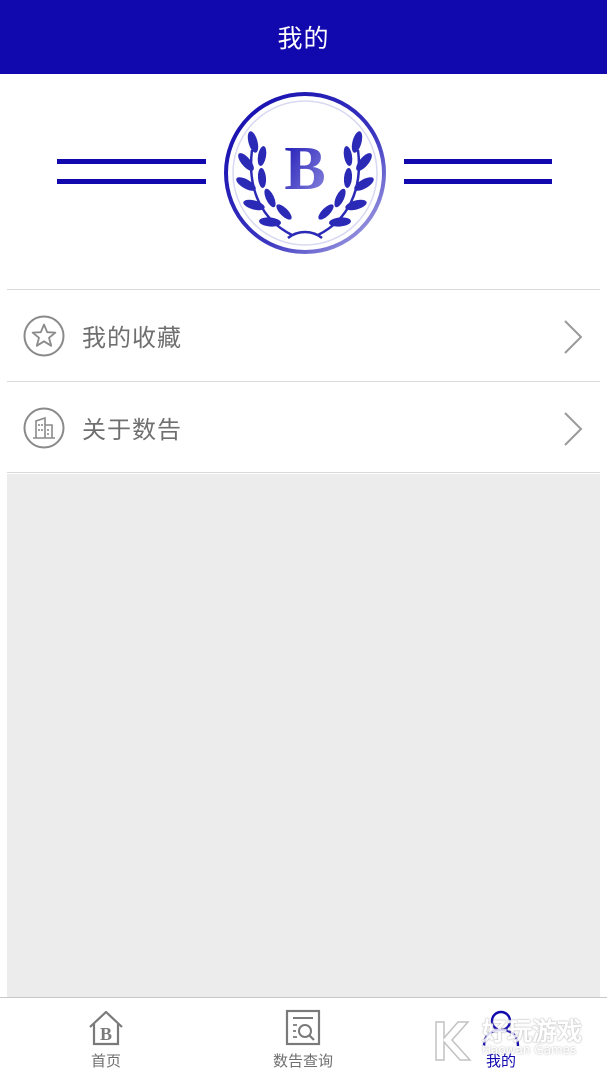  I want to click on tab-home: B 首页, so click(106, 1039).